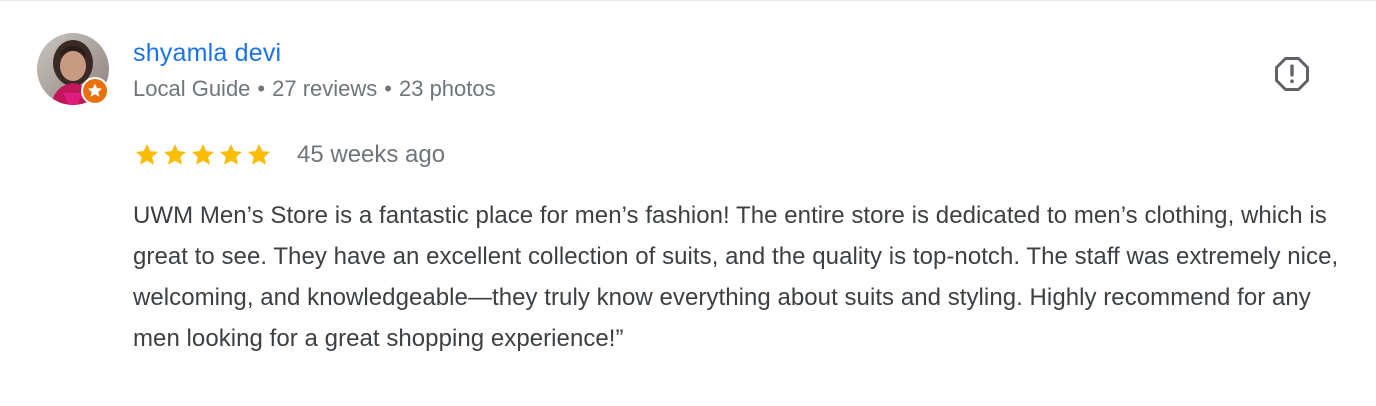  I want to click on local-guide-badge, so click(95, 91).